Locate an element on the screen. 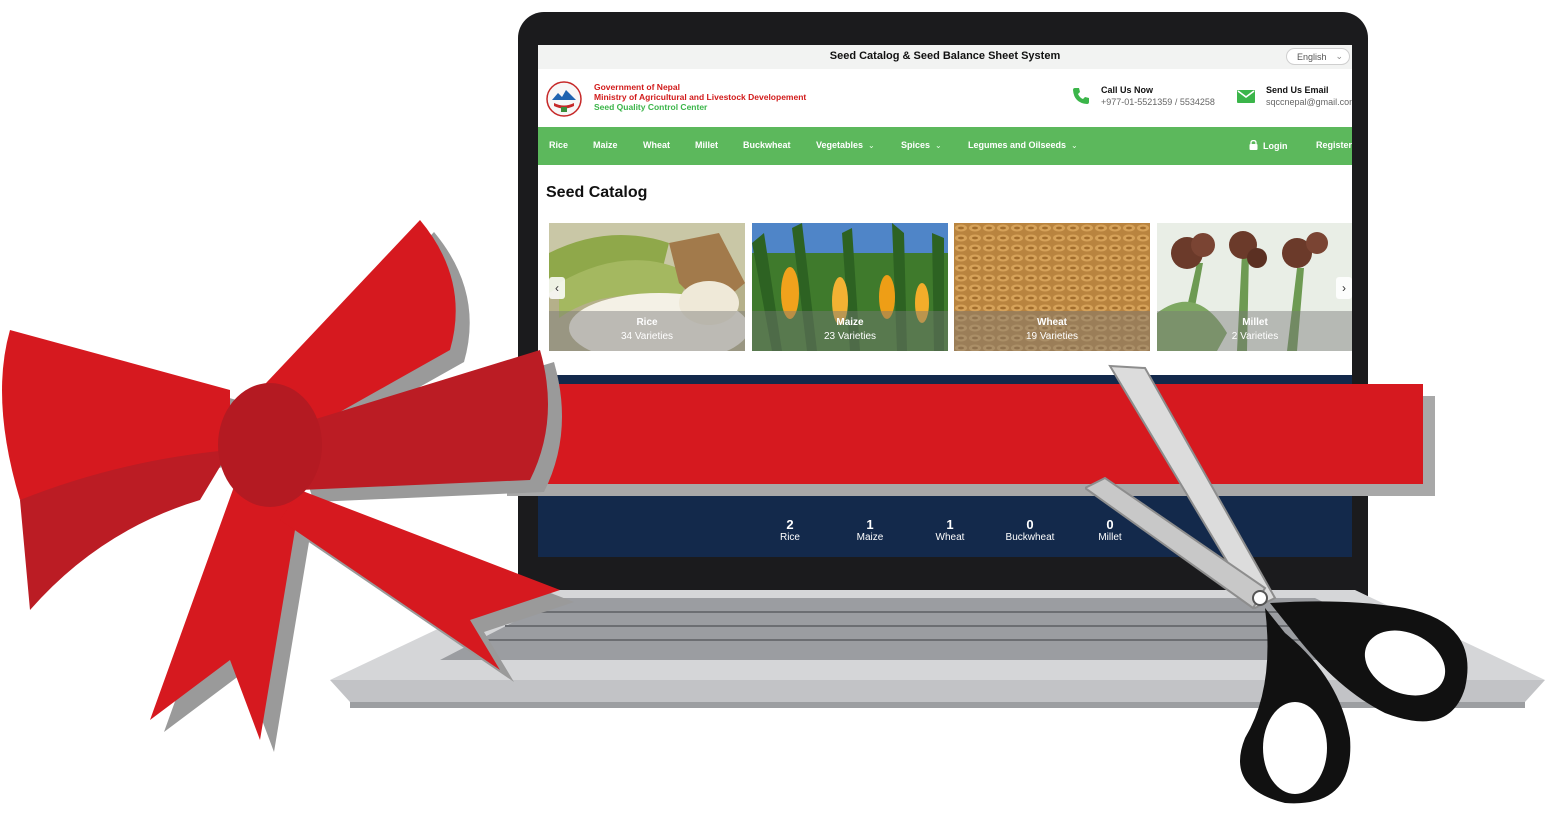 The image size is (1545, 825). nav-item-spices-label: Spices is located at coordinates (916, 145).